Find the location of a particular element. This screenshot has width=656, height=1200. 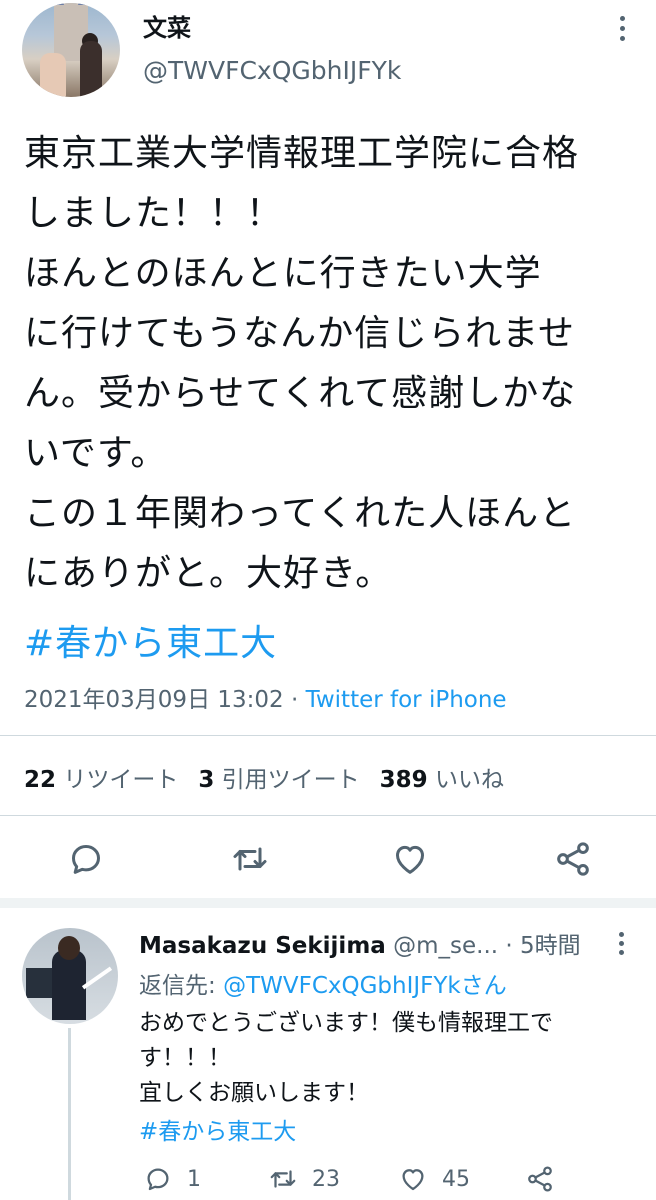

tweet-stats: 22 リツイート 3 引用ツイート 389 いいね is located at coordinates (264, 777).